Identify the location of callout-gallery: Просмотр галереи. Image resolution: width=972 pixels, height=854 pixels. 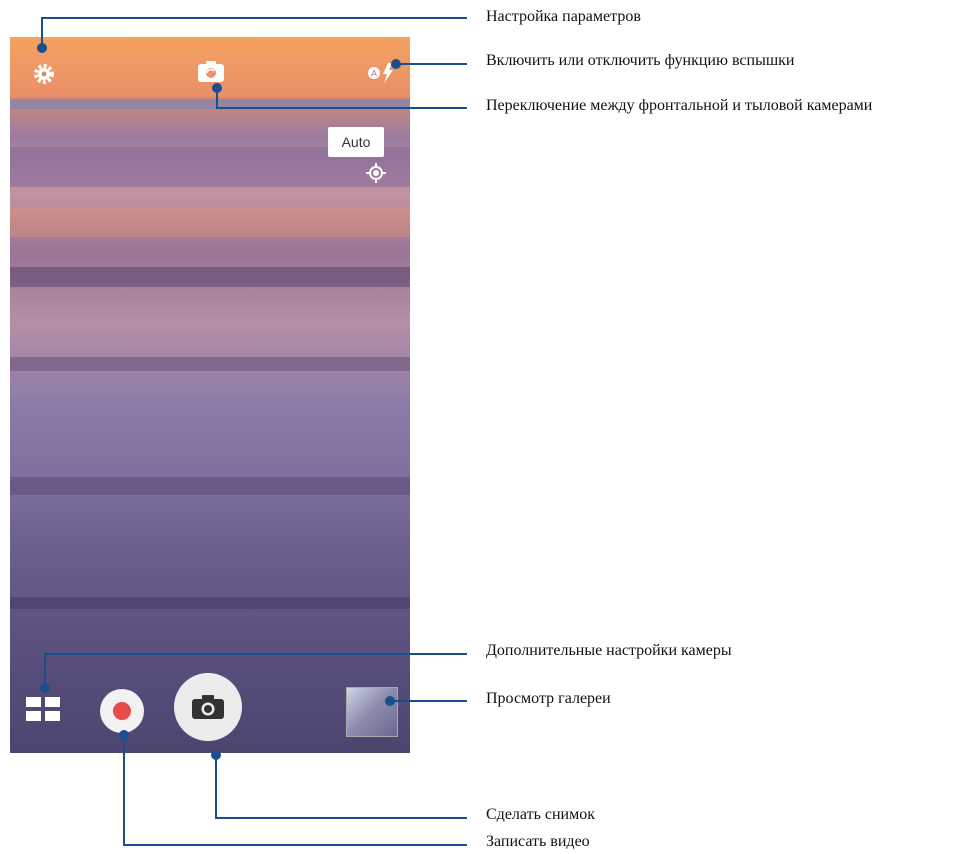
(548, 698).